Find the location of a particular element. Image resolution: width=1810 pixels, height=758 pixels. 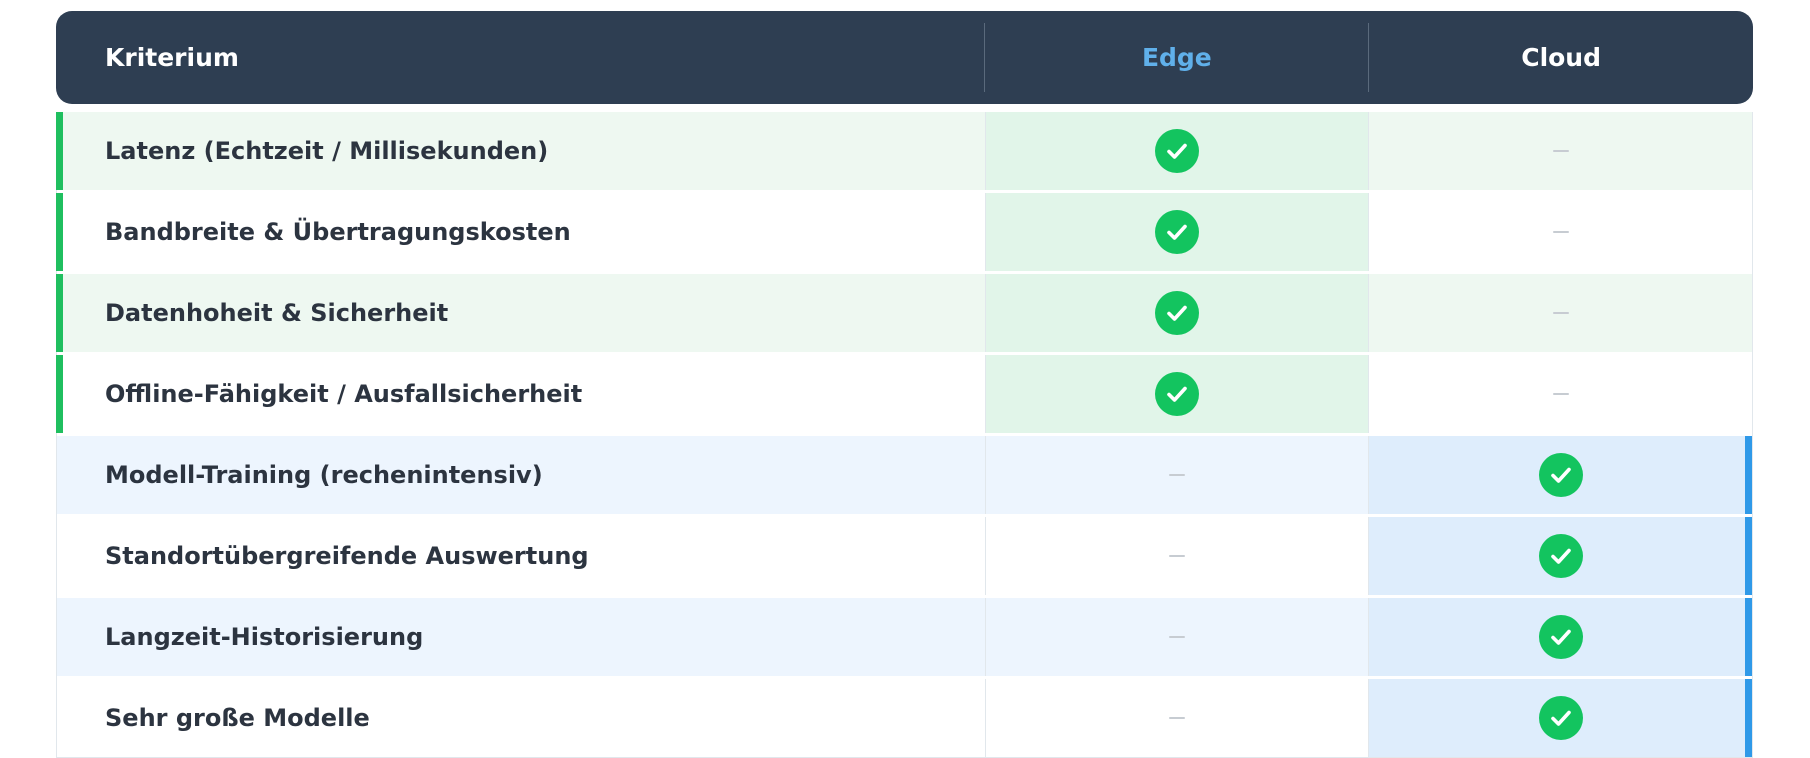

table-row: Standortübergreifende Auswertung is located at coordinates (904, 556).